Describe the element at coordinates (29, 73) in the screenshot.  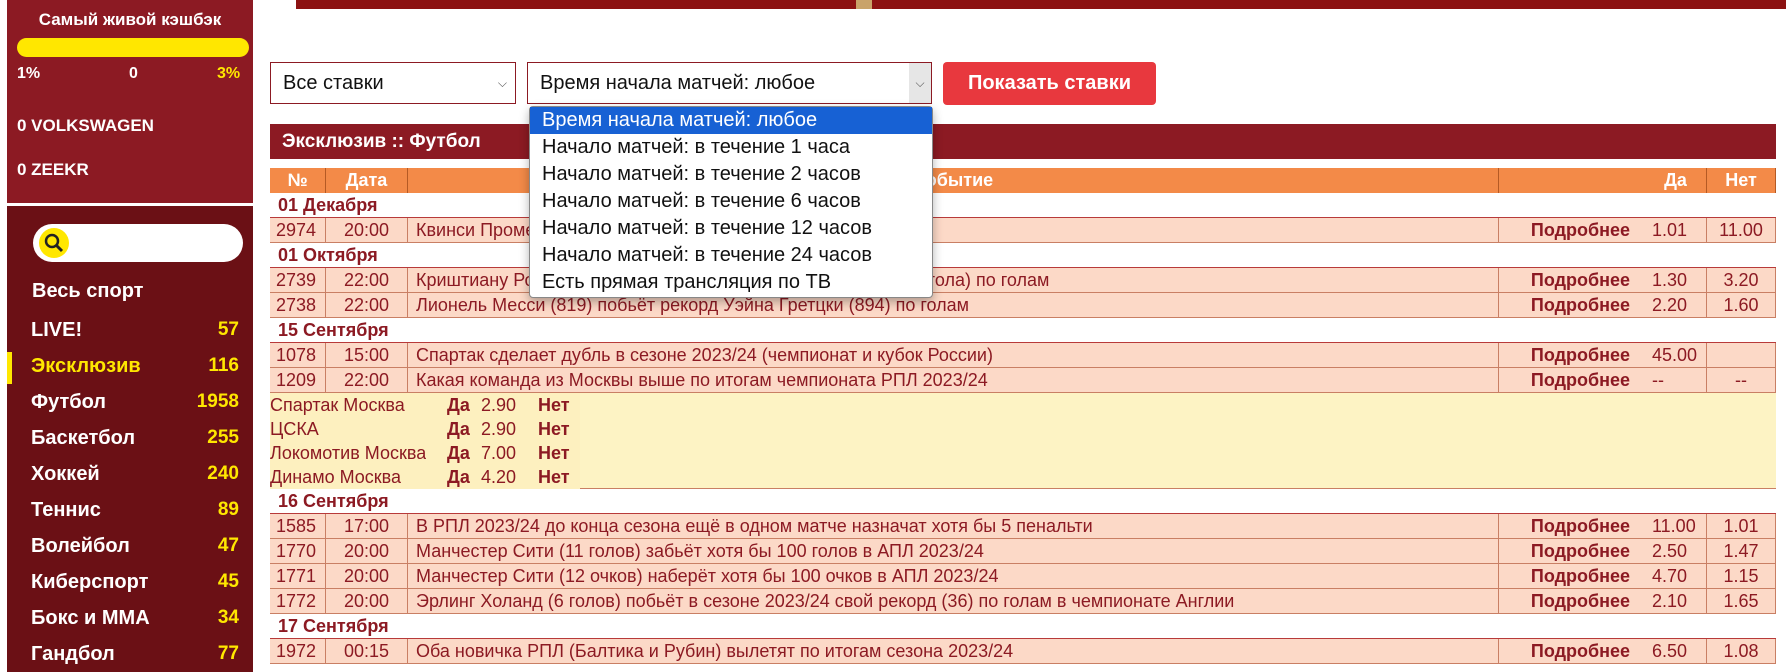
I see `progress-label-min: 1%` at that location.